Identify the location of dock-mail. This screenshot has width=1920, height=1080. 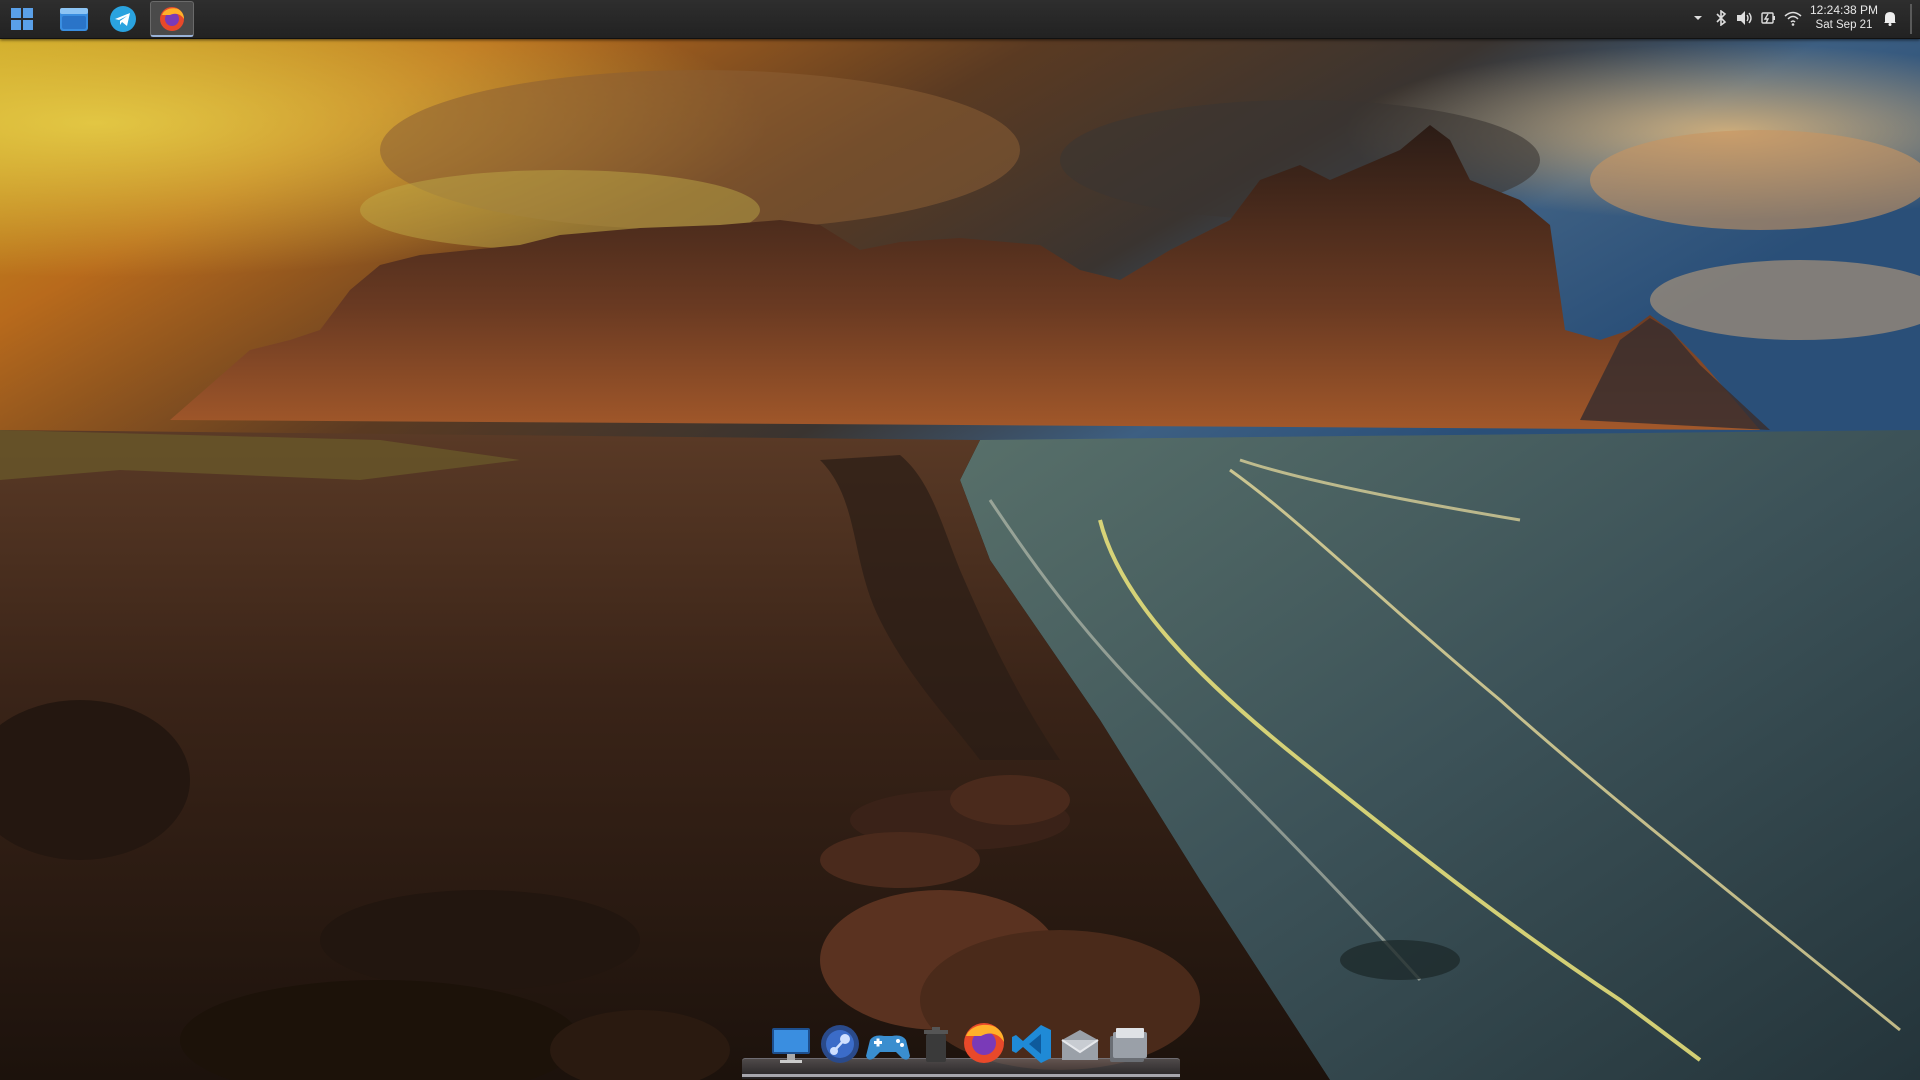
(1080, 1040).